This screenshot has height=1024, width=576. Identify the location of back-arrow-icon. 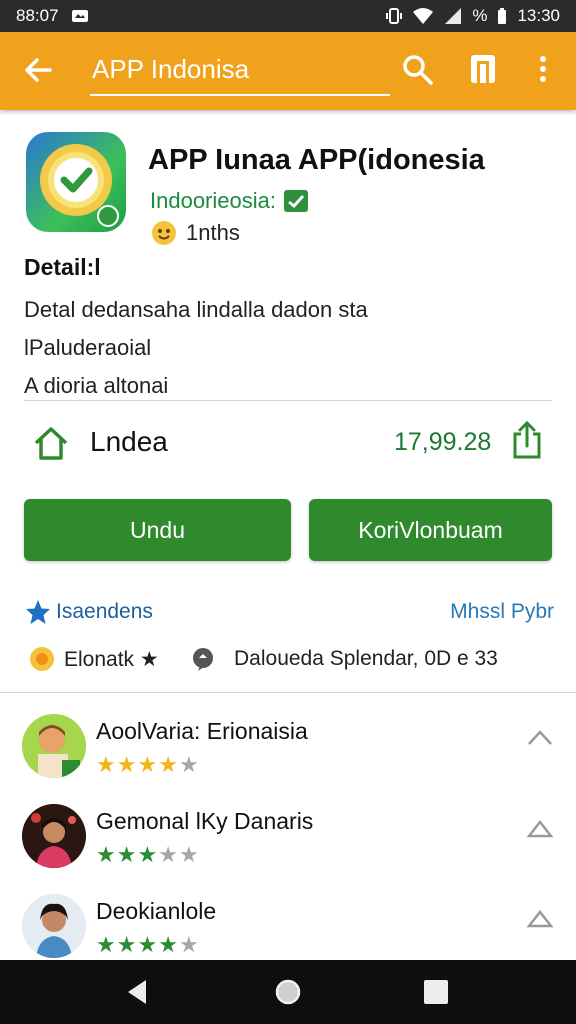
(38, 70).